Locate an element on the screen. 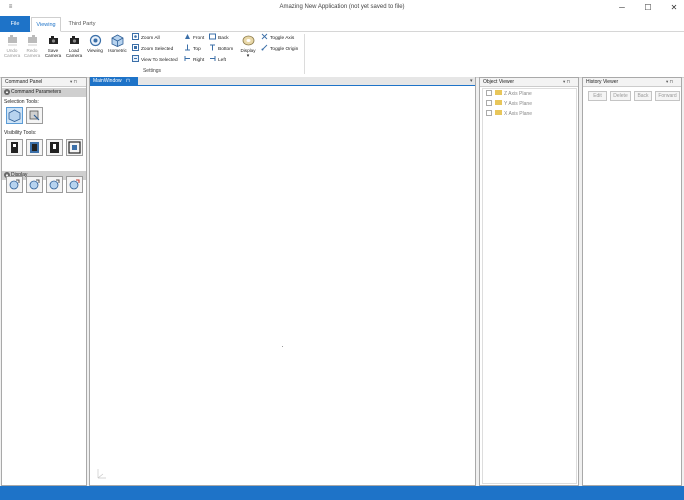 The width and height of the screenshot is (684, 500). origin-icon is located at coordinates (264, 47).